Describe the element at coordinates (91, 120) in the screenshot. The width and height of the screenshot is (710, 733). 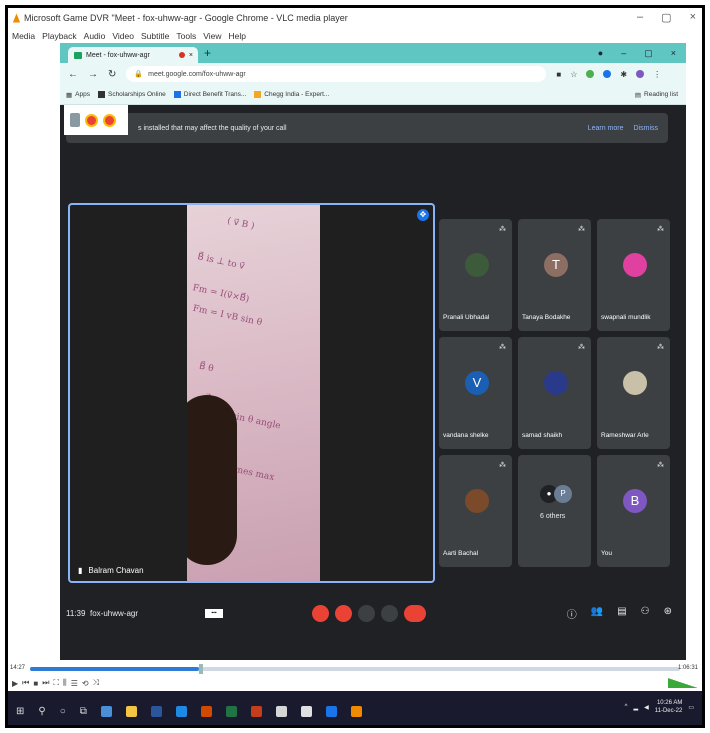
I see `red-circle-icon` at that location.